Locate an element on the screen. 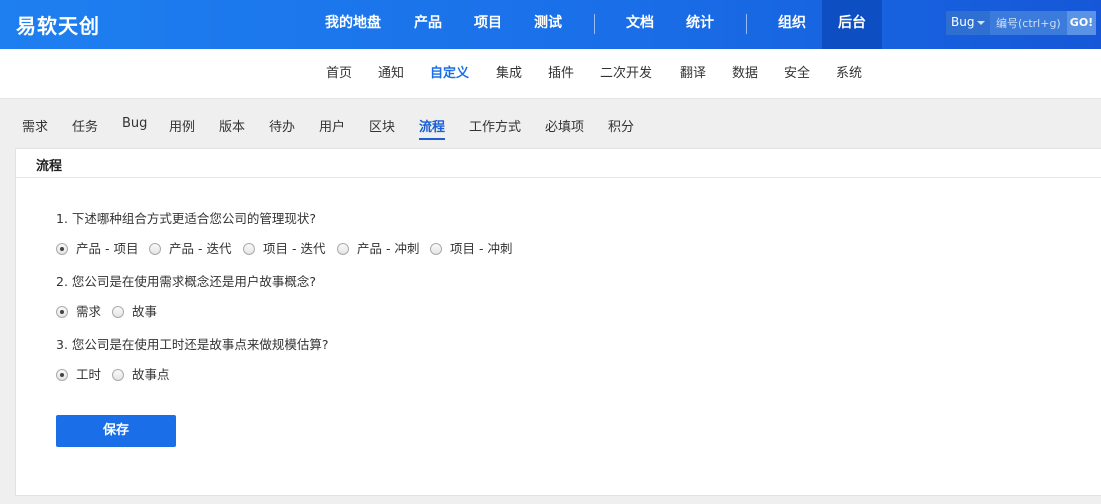 This screenshot has height=504, width=1101. question-1-text: 1. 下述哪种组合方式更适合您公司的管理现状? is located at coordinates (186, 218).